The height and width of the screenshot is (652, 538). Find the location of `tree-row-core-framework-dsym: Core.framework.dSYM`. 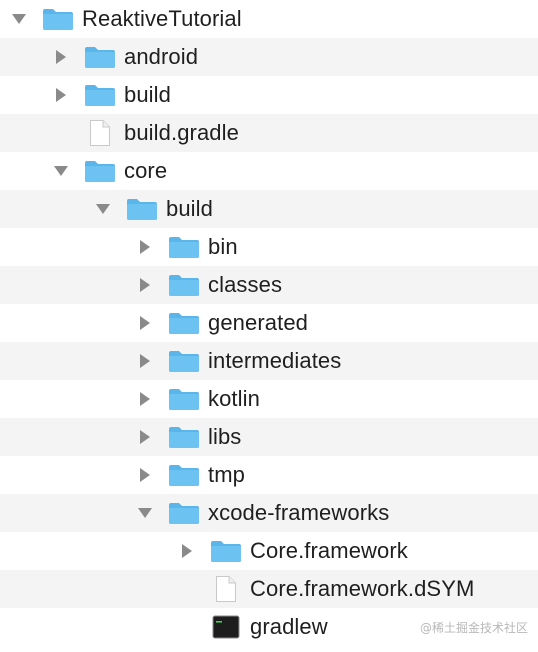

tree-row-core-framework-dsym: Core.framework.dSYM is located at coordinates (269, 589).